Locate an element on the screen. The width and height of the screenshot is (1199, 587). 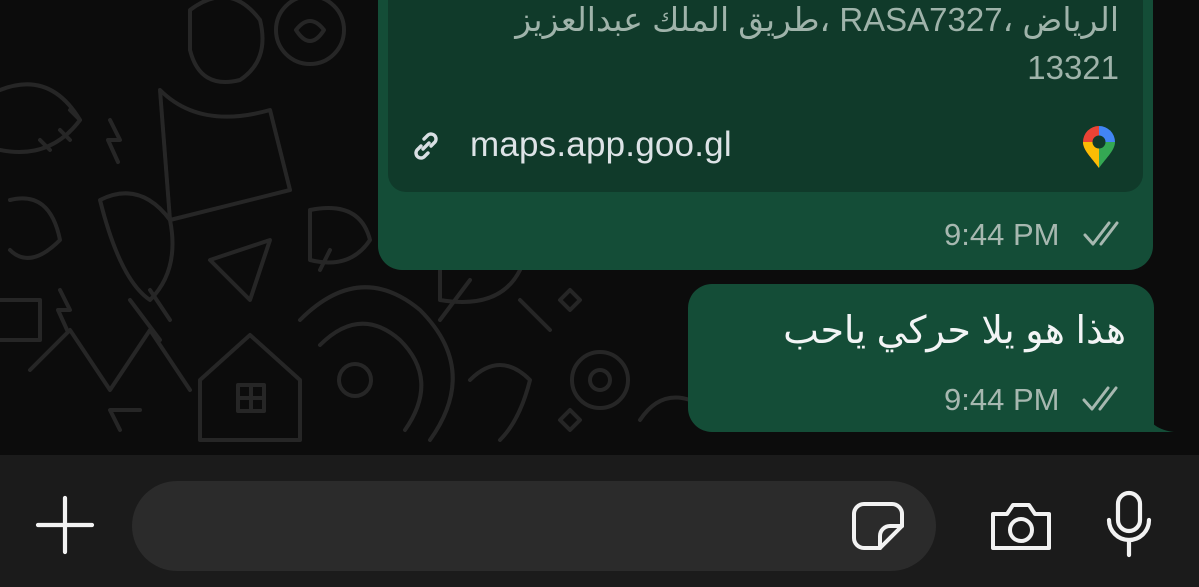
address-line-1: طريق الملك عبدالعزيز، RASA7327، الرياض is located at coordinates (817, 19).